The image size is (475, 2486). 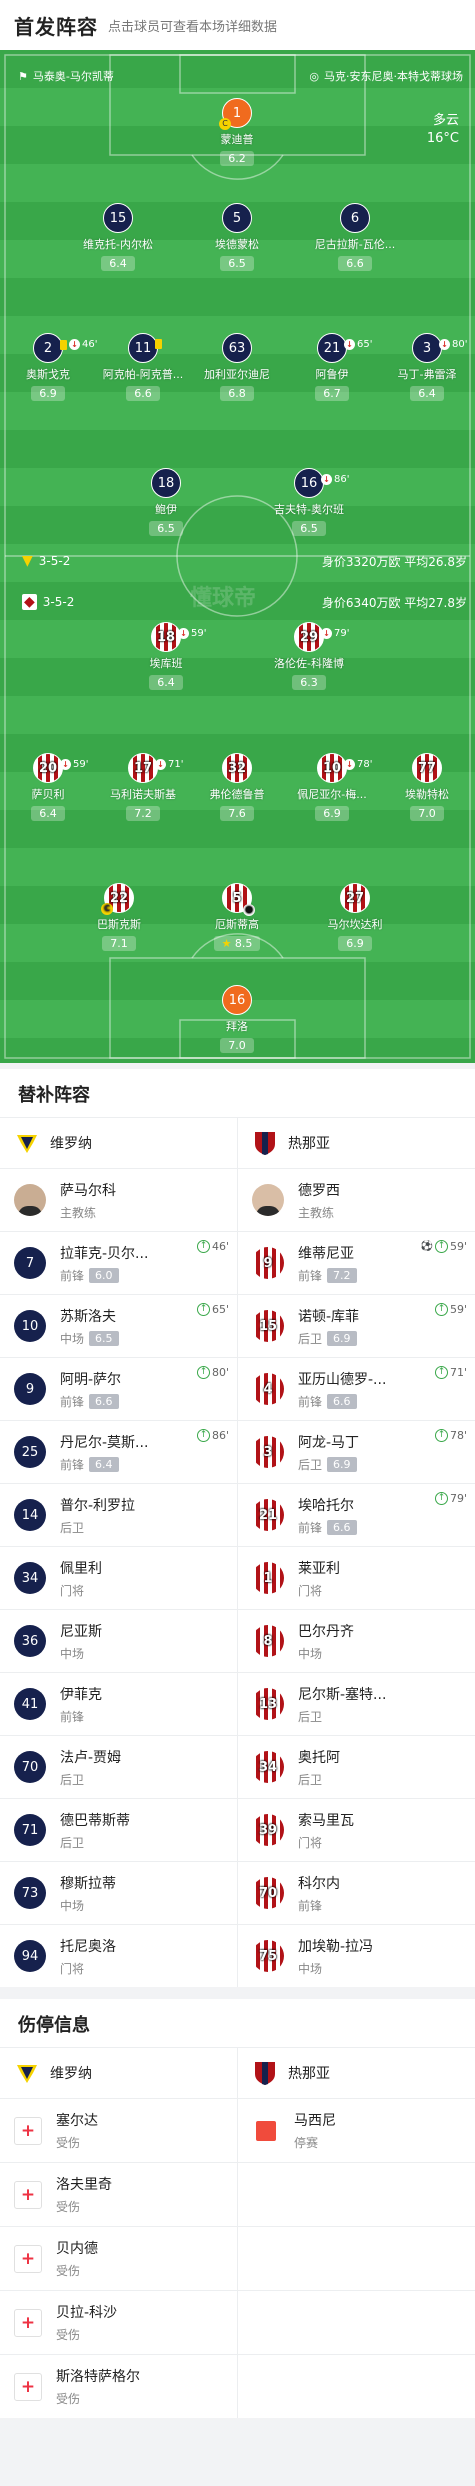 I want to click on away-player: 29 ↓ 79' 洛伦佐-科隆博 6.3, so click(x=309, y=656).